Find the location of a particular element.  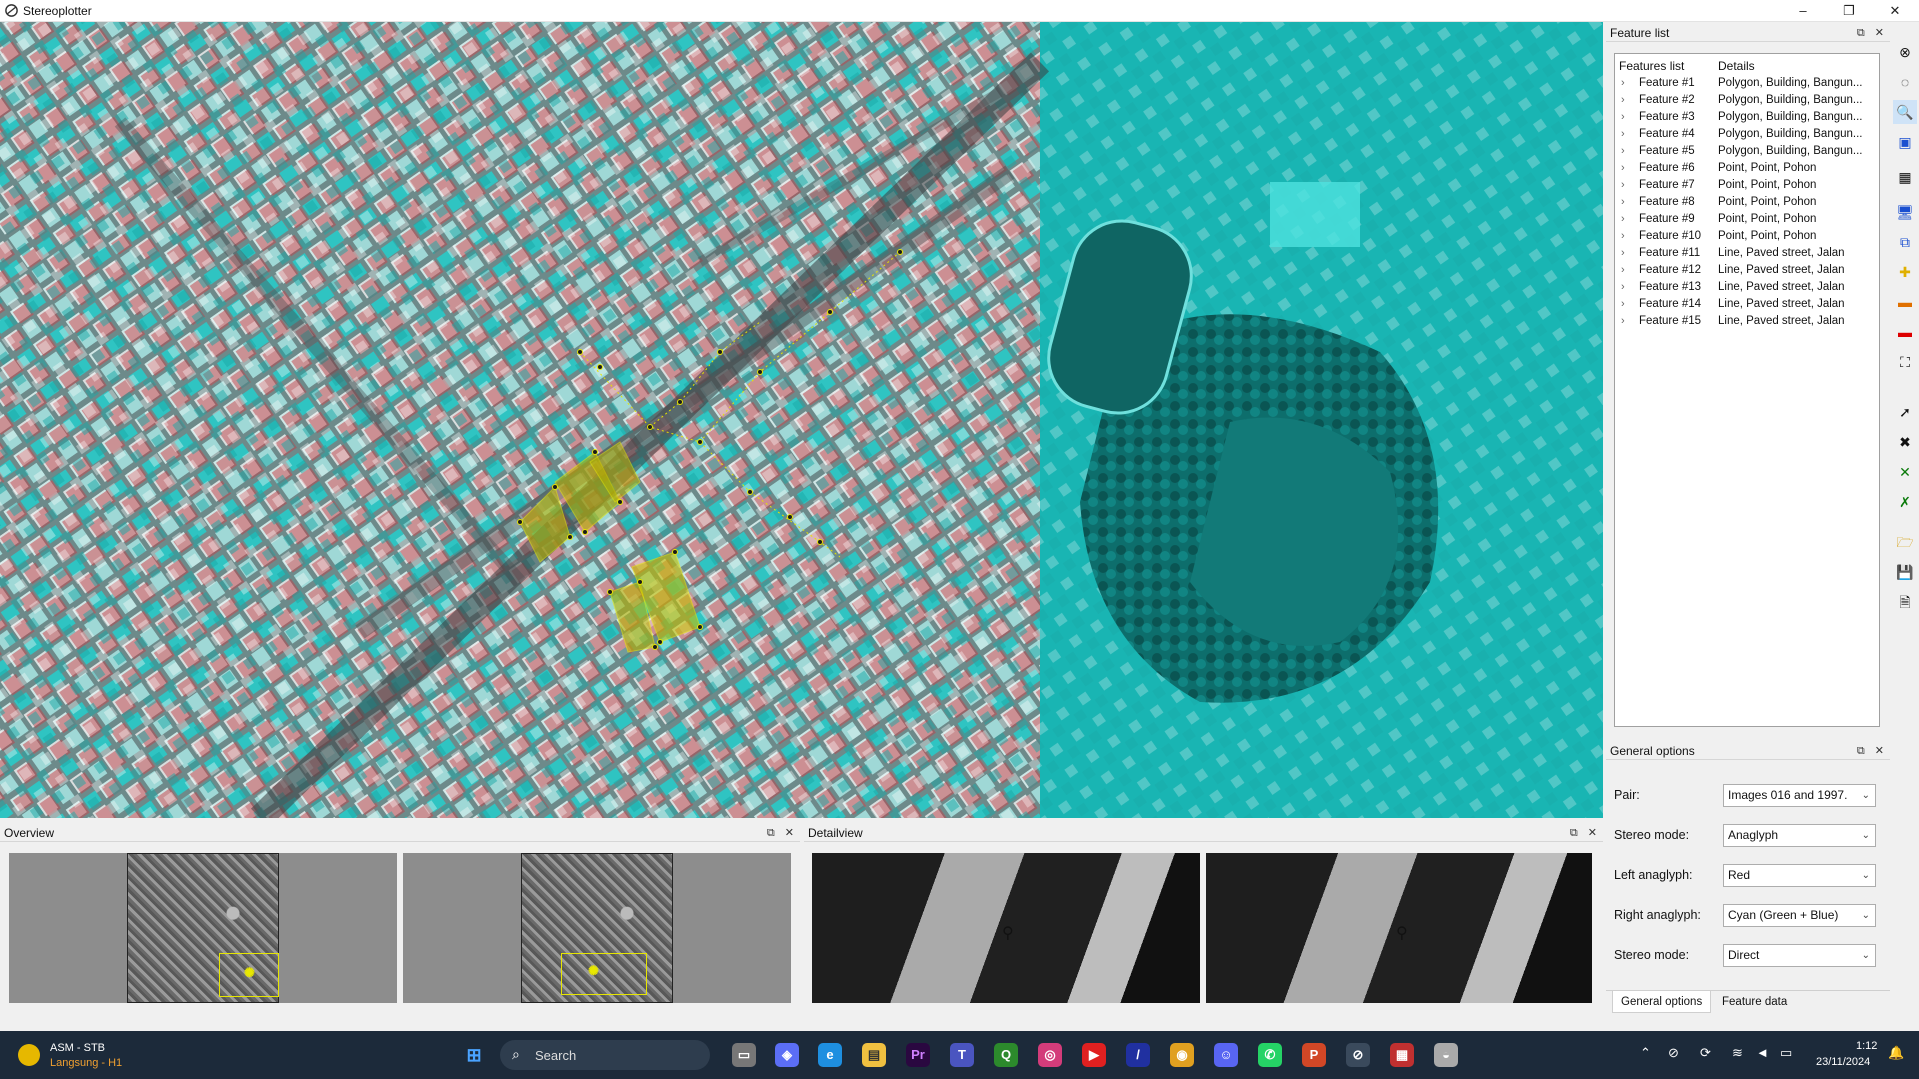

start-icon: ⊞ is located at coordinates (474, 1055).